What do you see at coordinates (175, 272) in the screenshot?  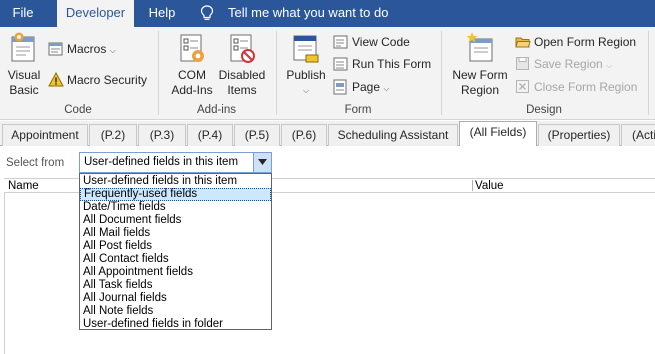 I see `dropdown-option: All Appointment fields` at bounding box center [175, 272].